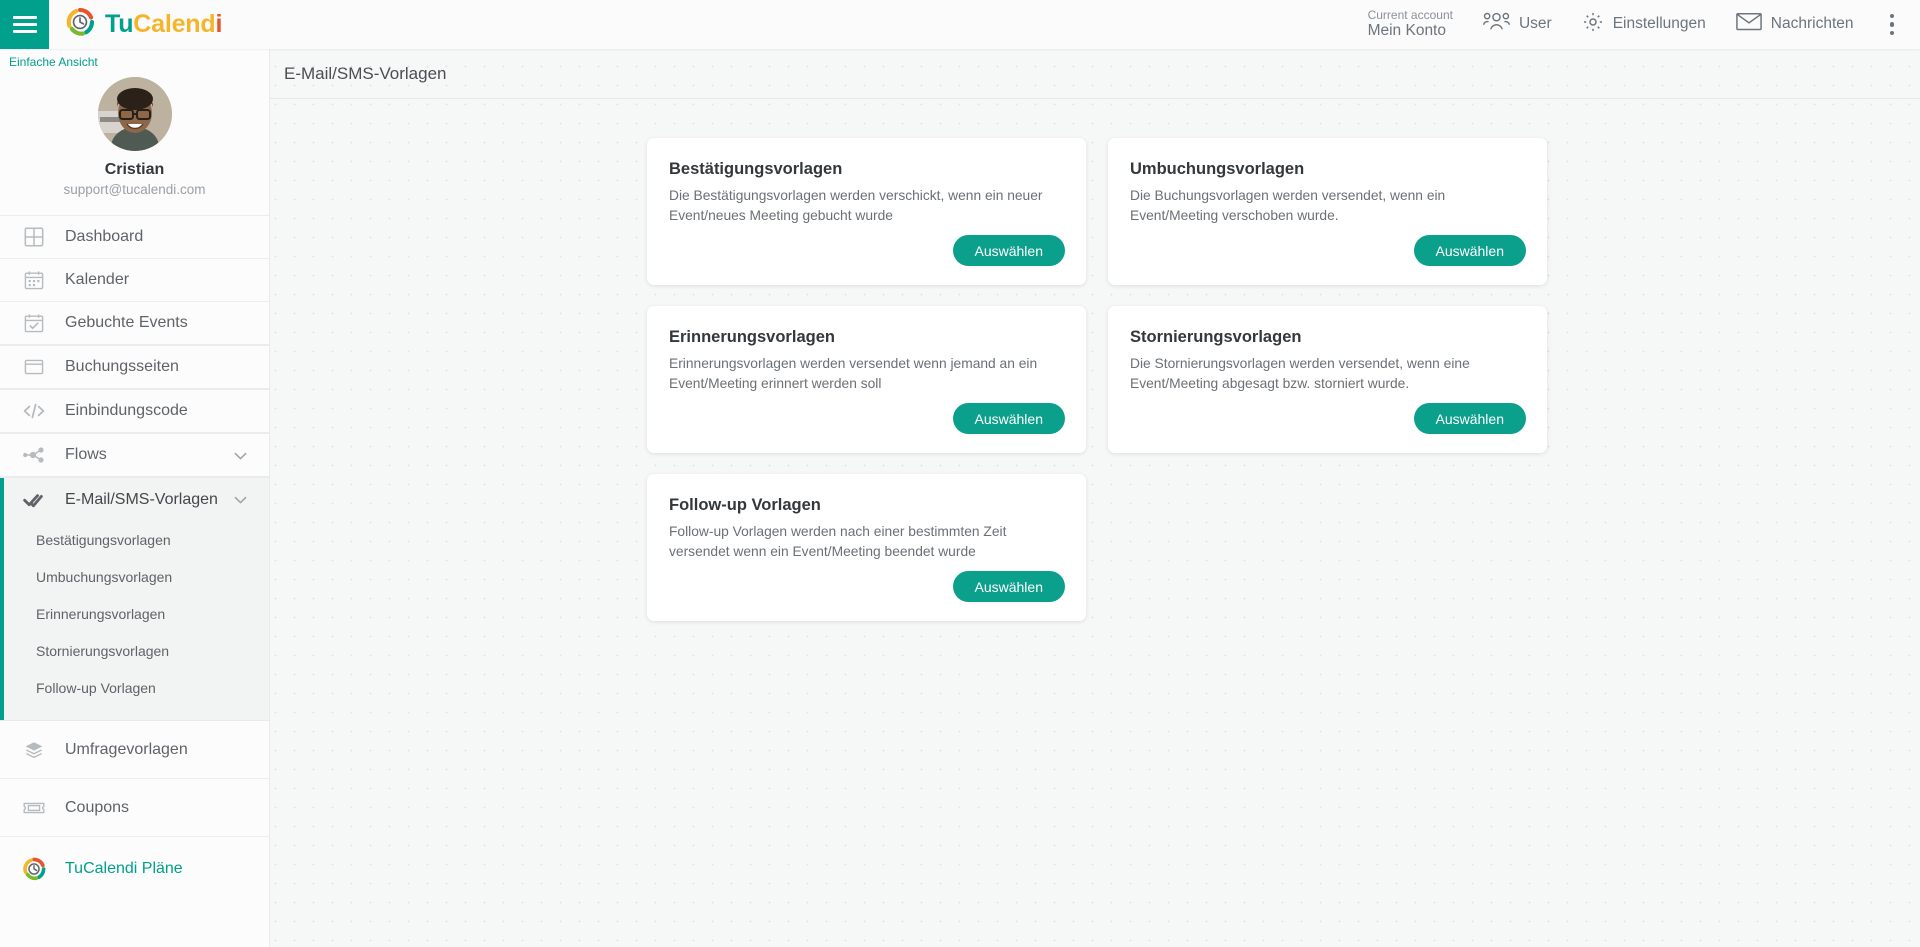 The width and height of the screenshot is (1920, 947). What do you see at coordinates (34, 500) in the screenshot?
I see `double-check-icon` at bounding box center [34, 500].